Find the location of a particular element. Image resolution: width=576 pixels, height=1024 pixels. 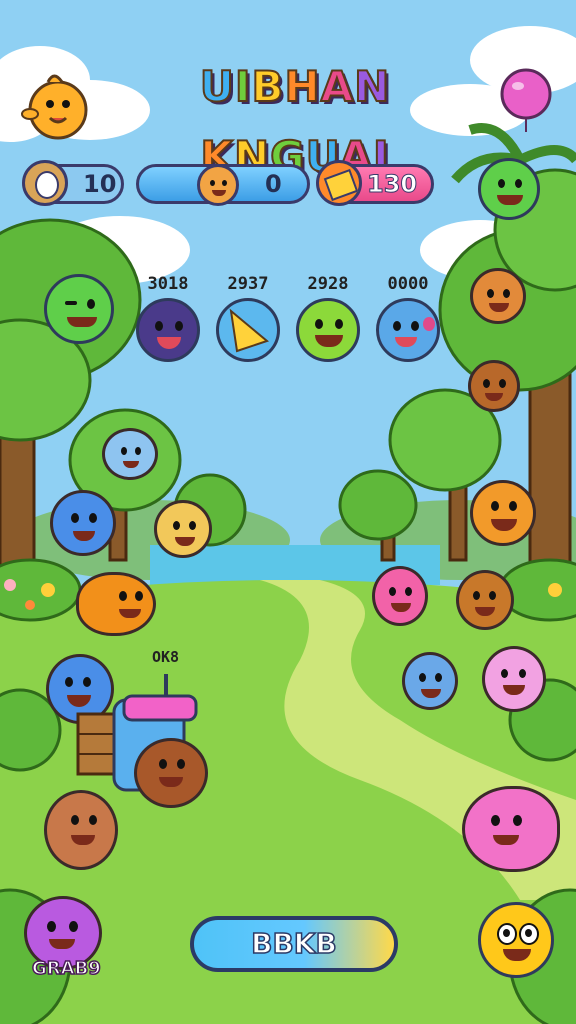

target-score: 0000 is located at coordinates (408, 284).